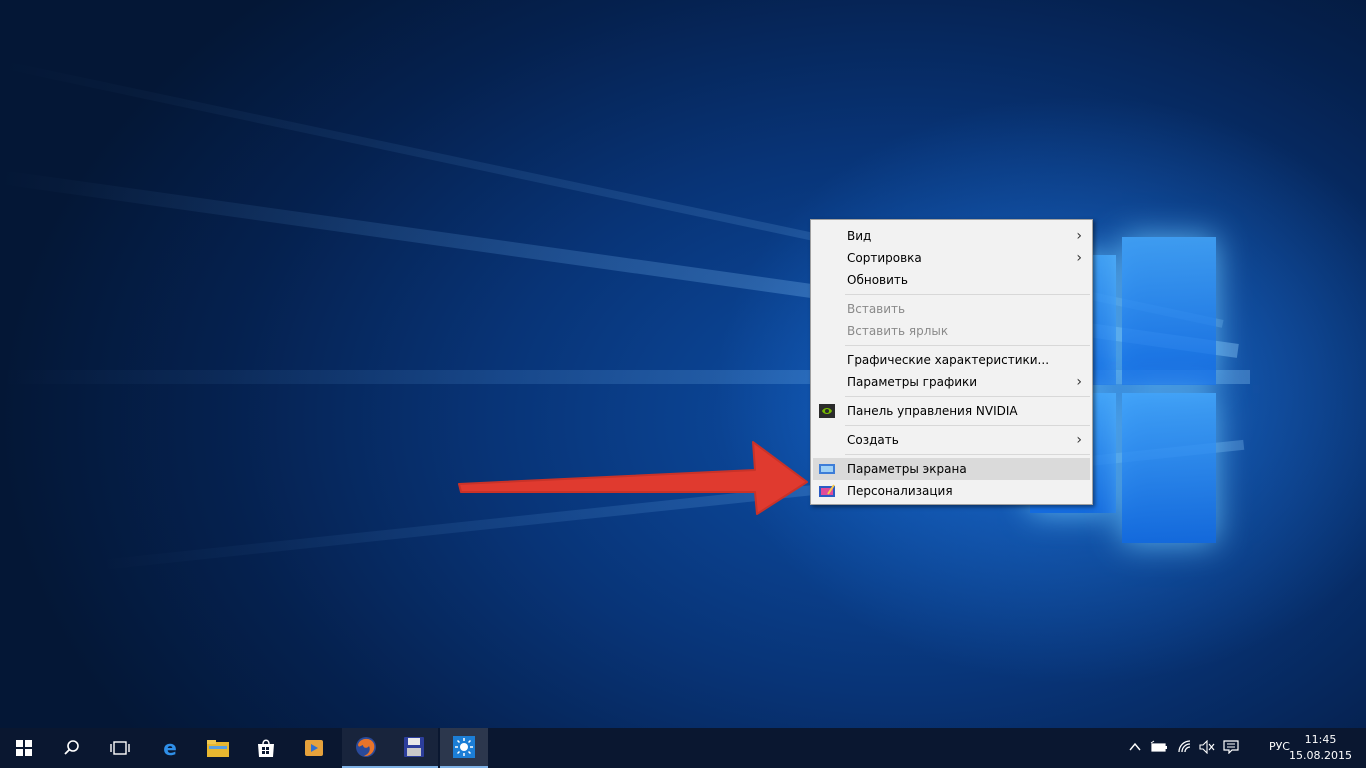 Image resolution: width=1366 pixels, height=768 pixels. Describe the element at coordinates (827, 469) in the screenshot. I see `display-settings-icon` at that location.